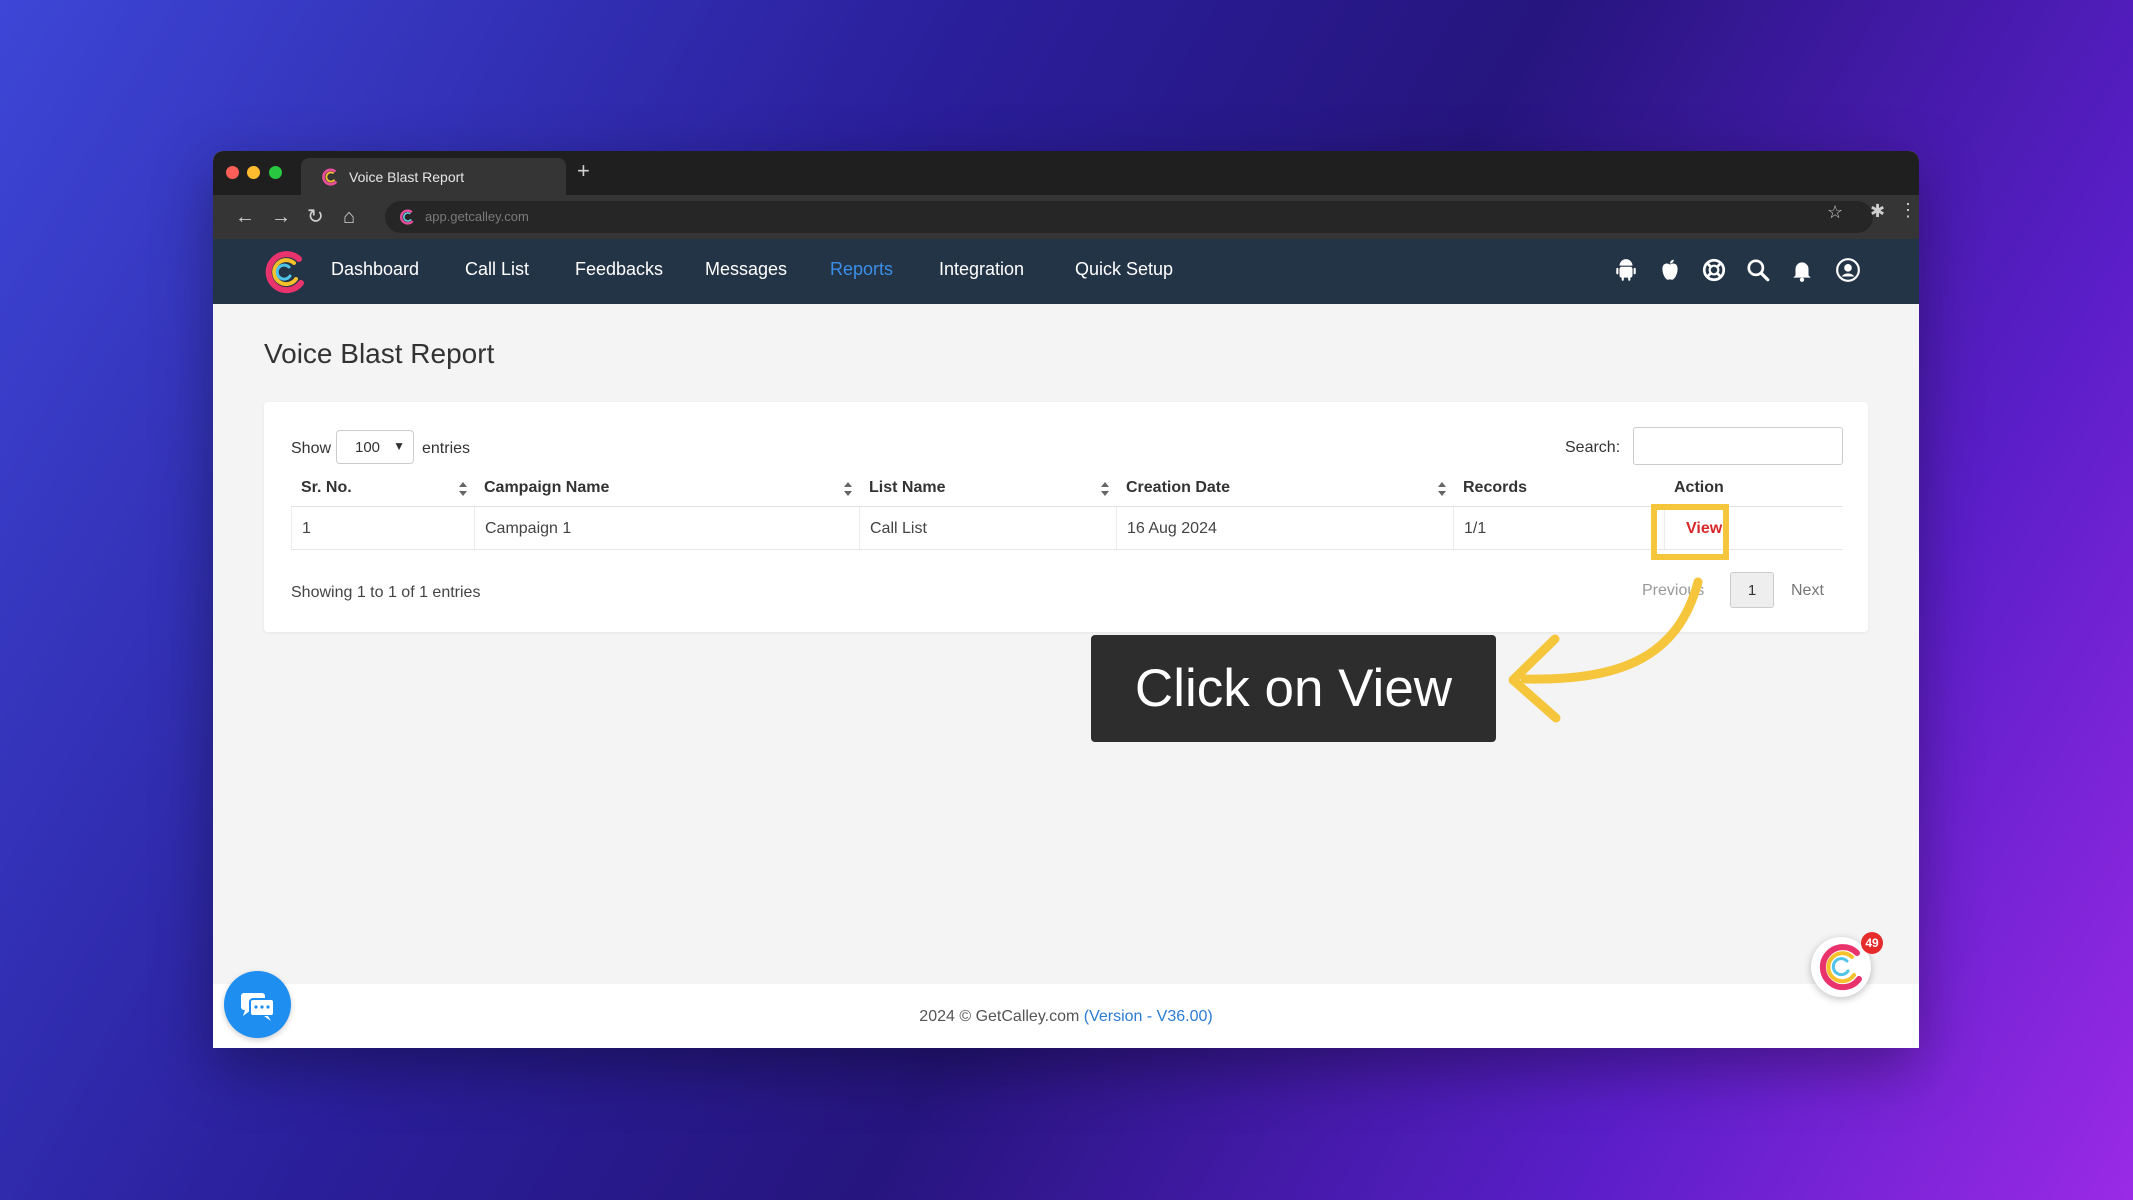 This screenshot has width=2133, height=1200. Describe the element at coordinates (1293, 688) in the screenshot. I see `instruction-callout: Click on View` at that location.